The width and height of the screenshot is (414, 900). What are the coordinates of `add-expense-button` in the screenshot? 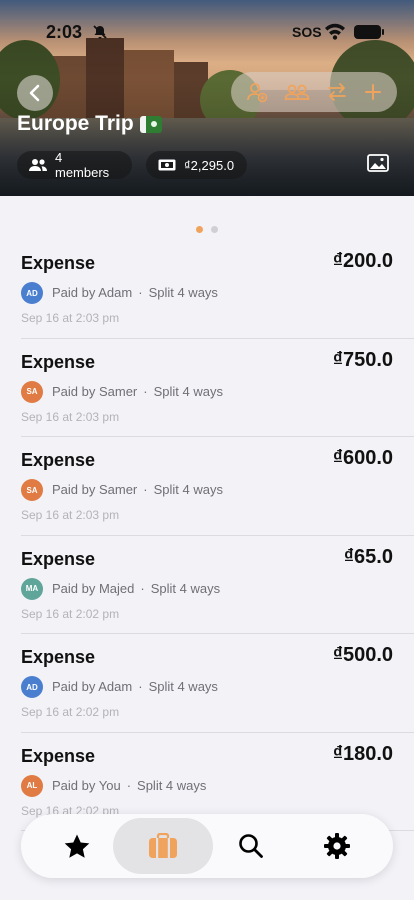 It's located at (373, 92).